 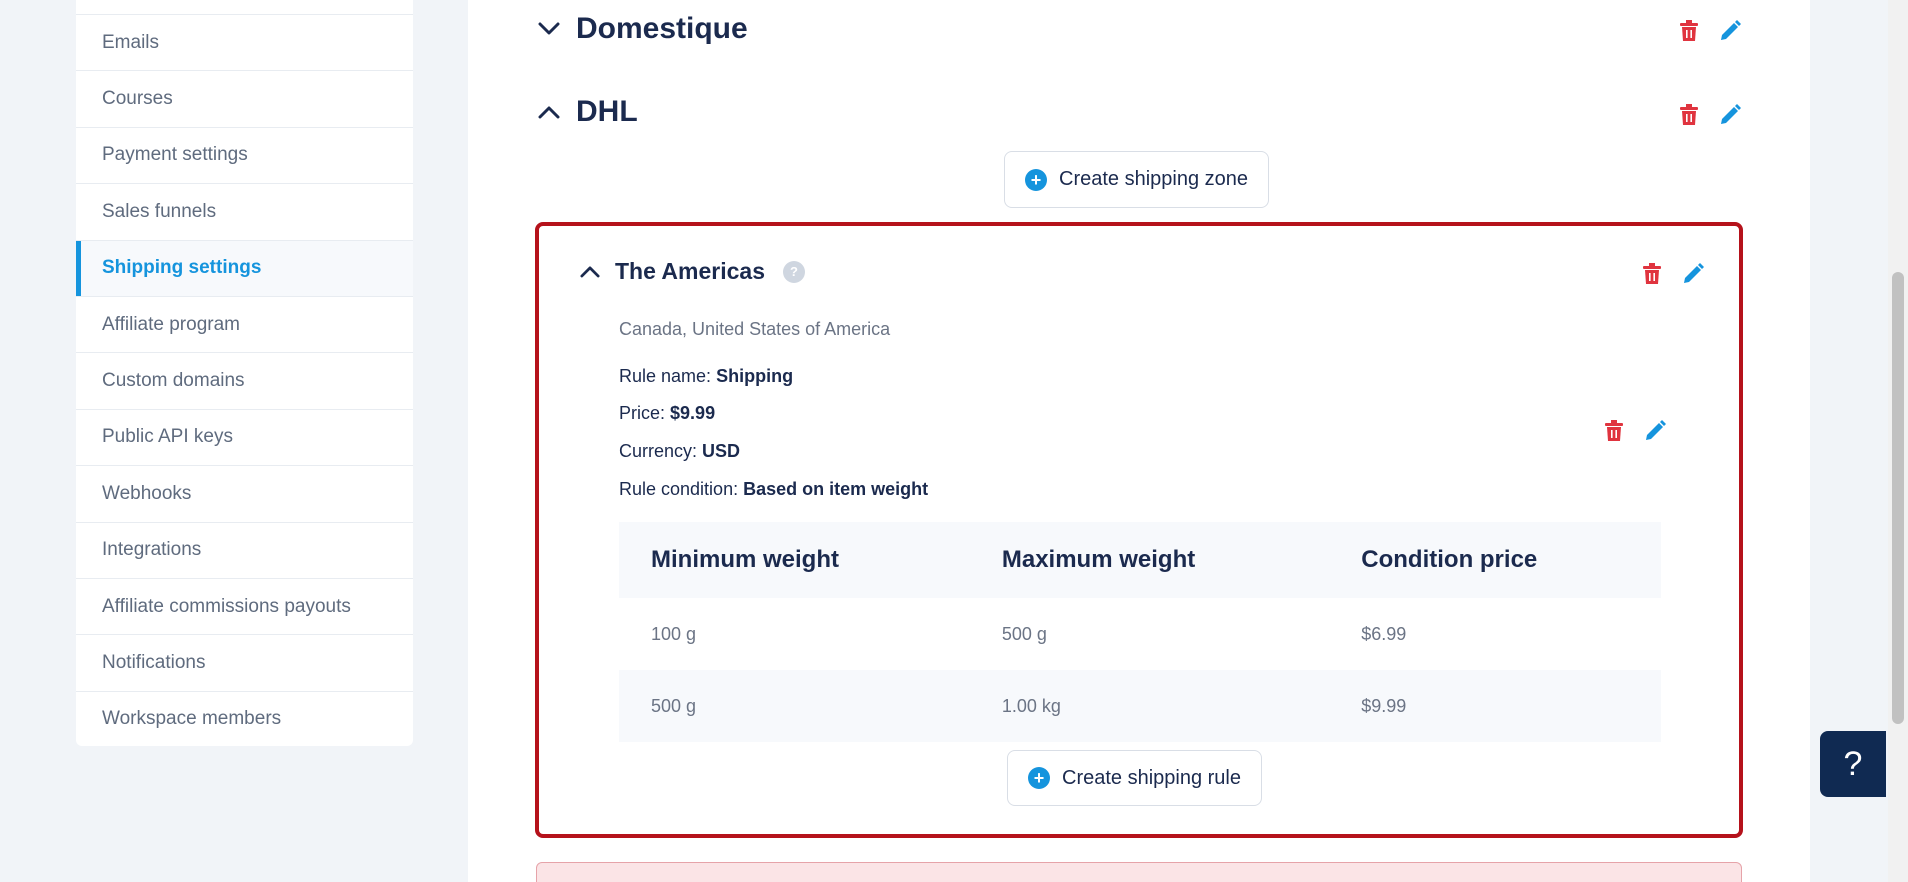 What do you see at coordinates (226, 606) in the screenshot?
I see `sidebar-item-label: Affiliate commissions payouts` at bounding box center [226, 606].